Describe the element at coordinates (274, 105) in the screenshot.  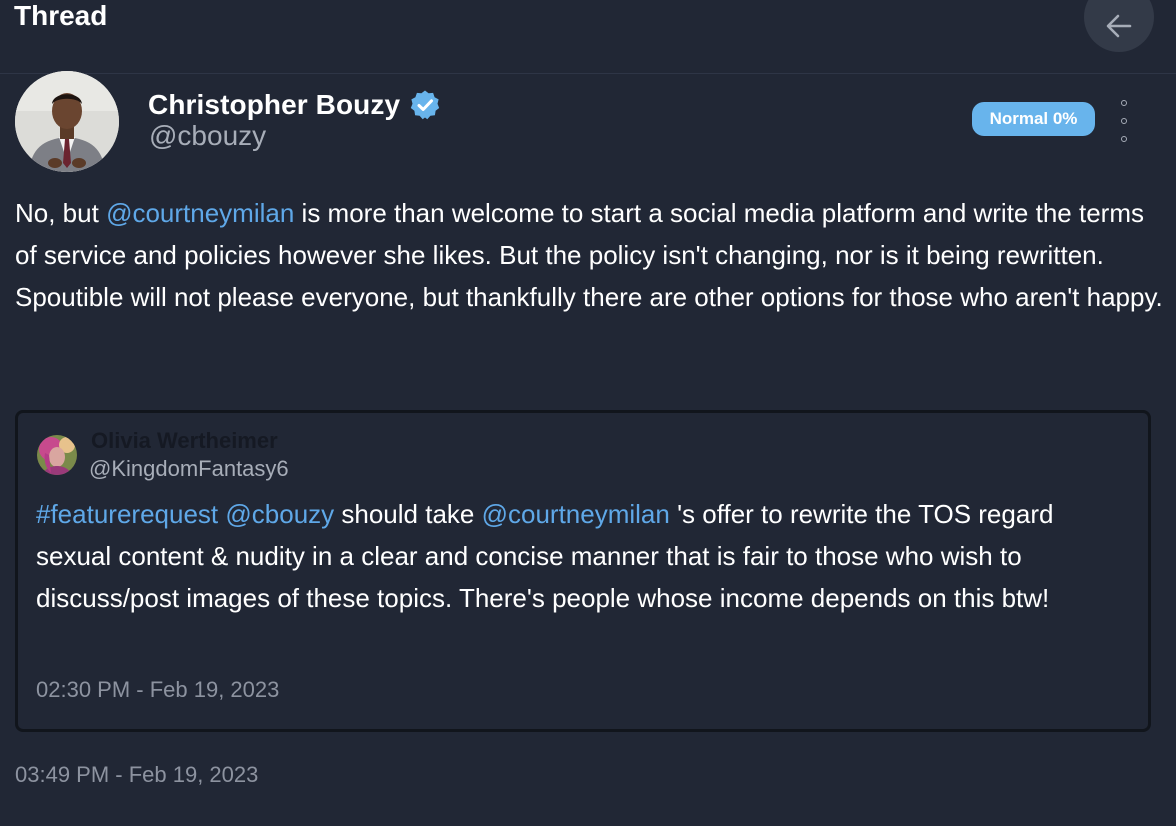
I see `author-name: Christopher Bouzy` at that location.